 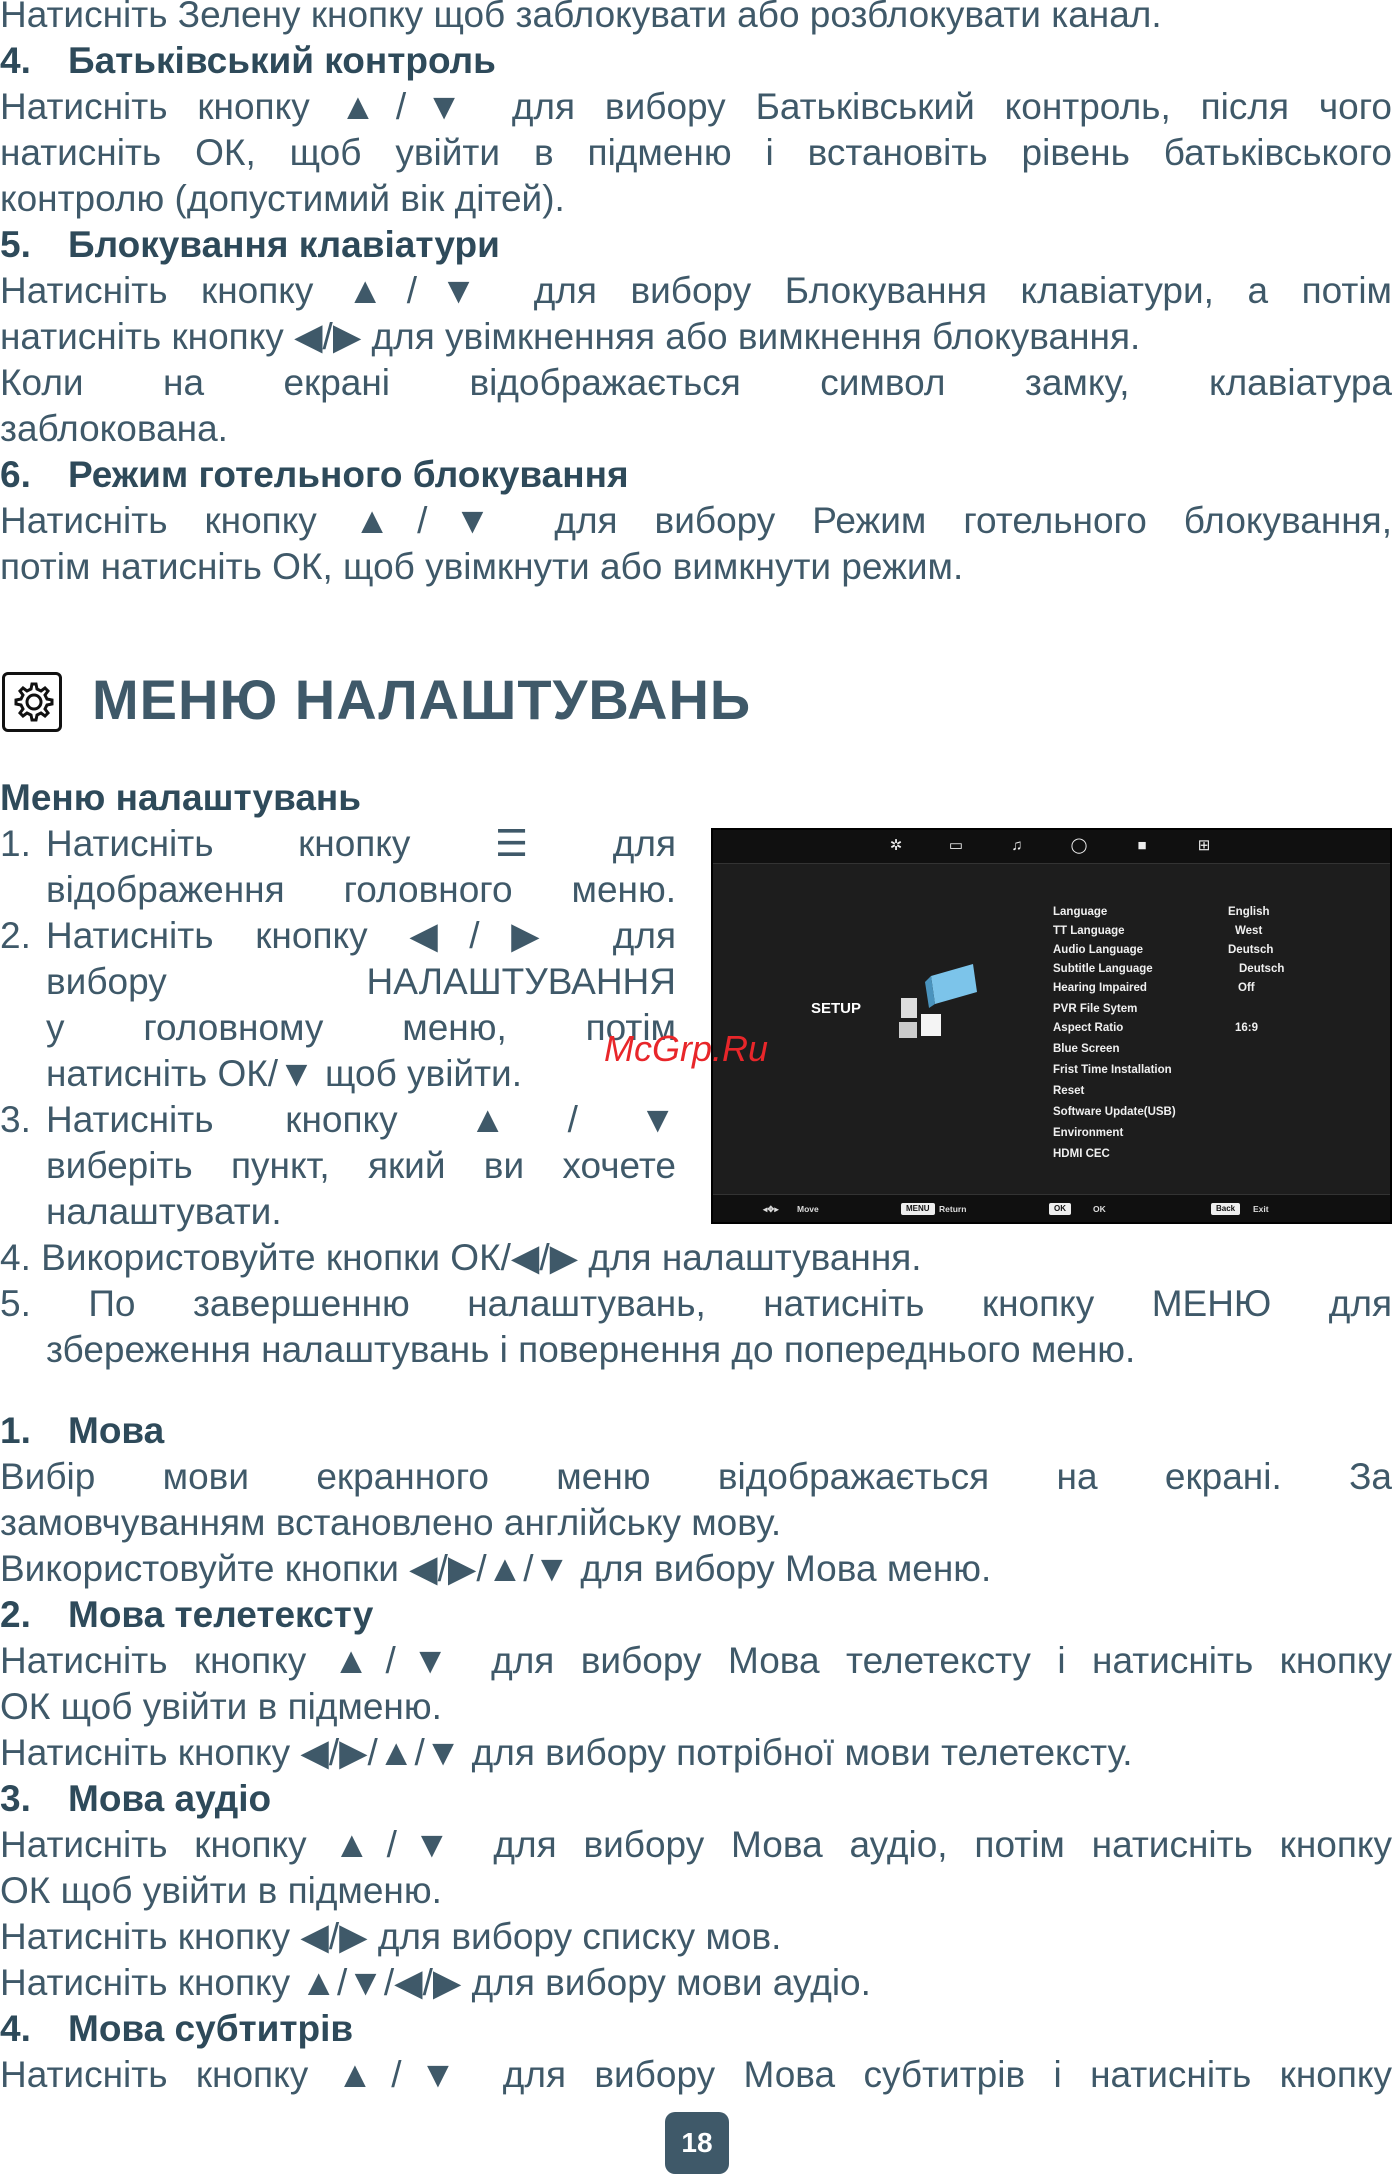 What do you see at coordinates (1218, 953) in the screenshot?
I see `tv-menu-item: Audio Language Deutsch` at bounding box center [1218, 953].